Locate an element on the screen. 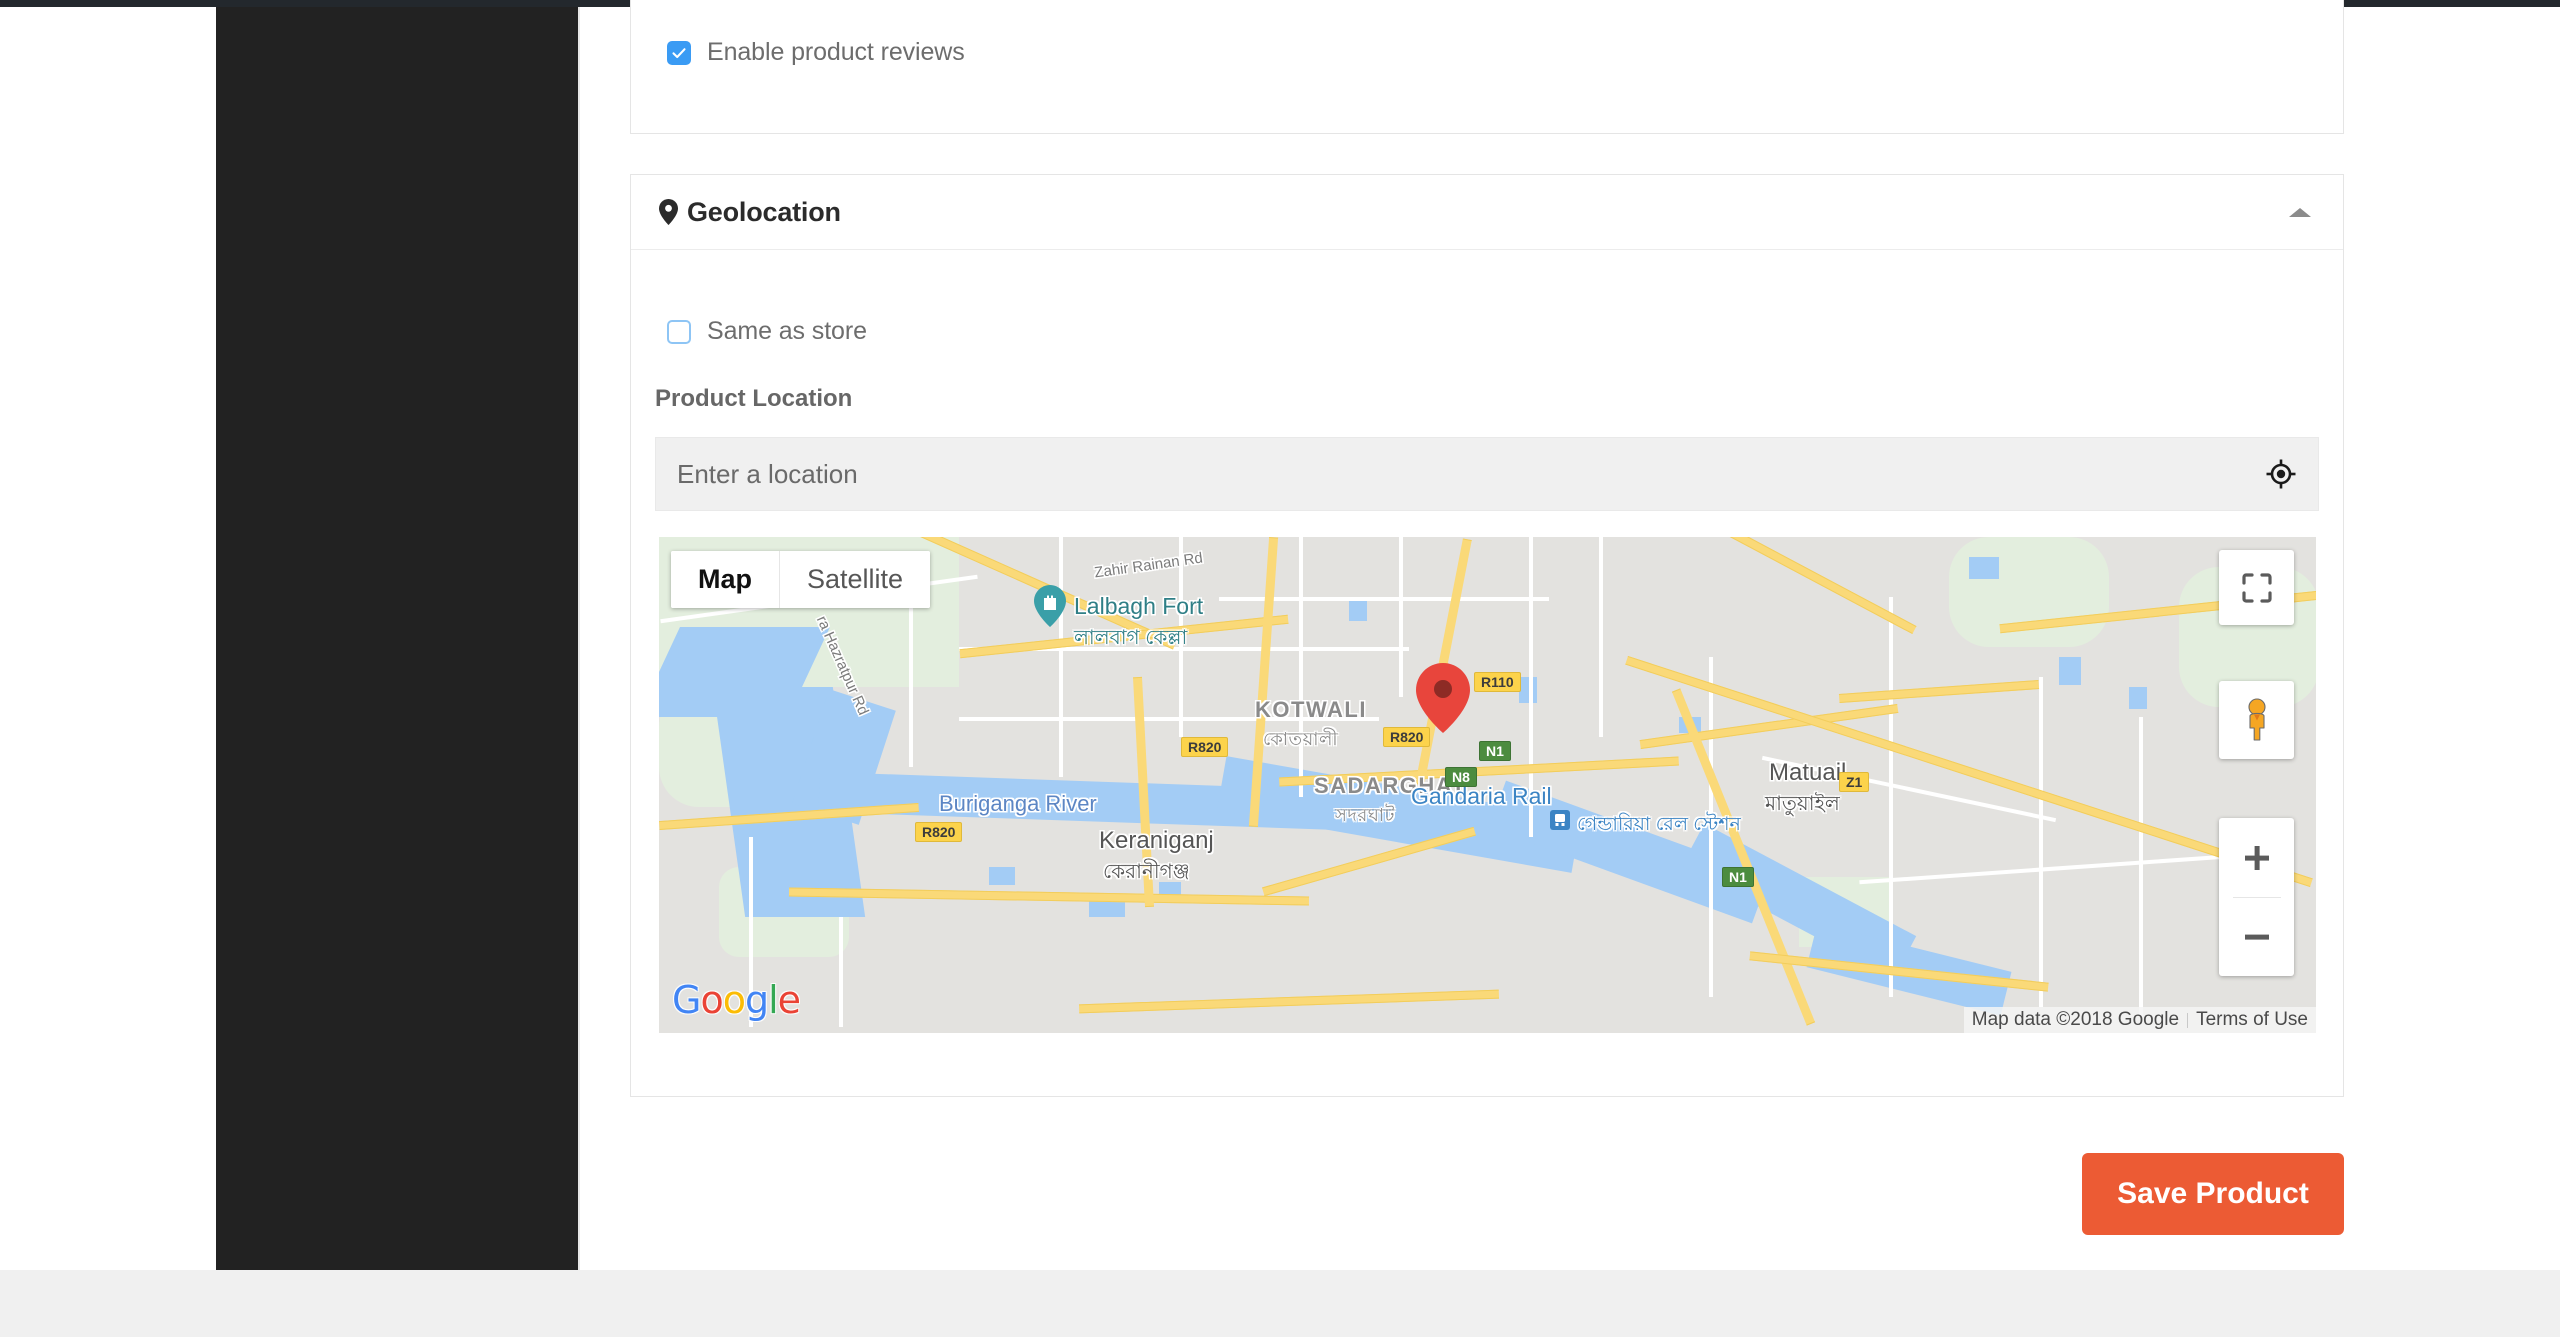 The width and height of the screenshot is (2560, 1337). checkmark-icon is located at coordinates (679, 52).